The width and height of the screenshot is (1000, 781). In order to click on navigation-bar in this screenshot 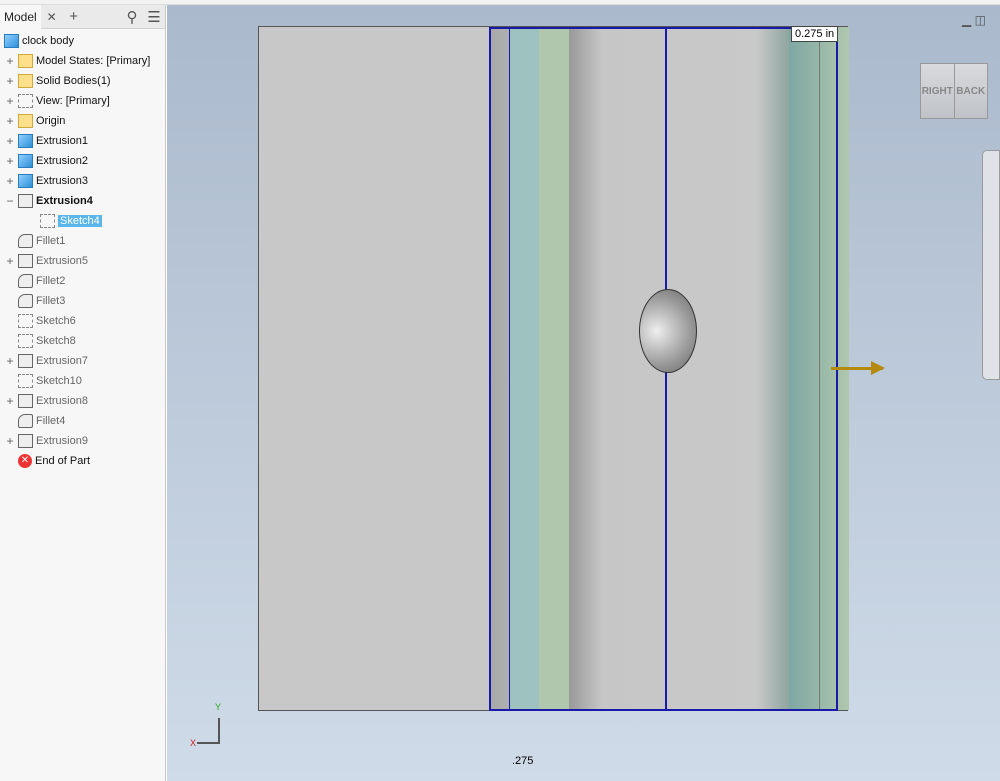, I will do `click(991, 265)`.